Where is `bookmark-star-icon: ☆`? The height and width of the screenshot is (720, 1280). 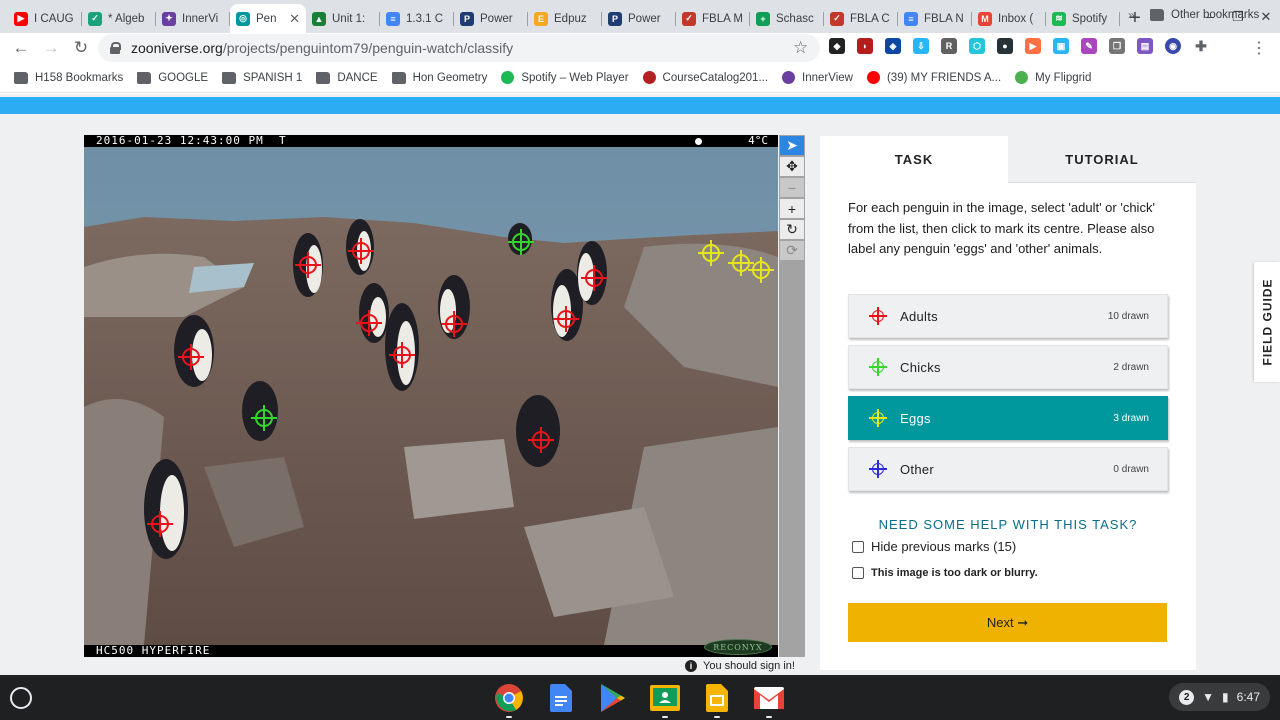
bookmark-star-icon: ☆ is located at coordinates (800, 48).